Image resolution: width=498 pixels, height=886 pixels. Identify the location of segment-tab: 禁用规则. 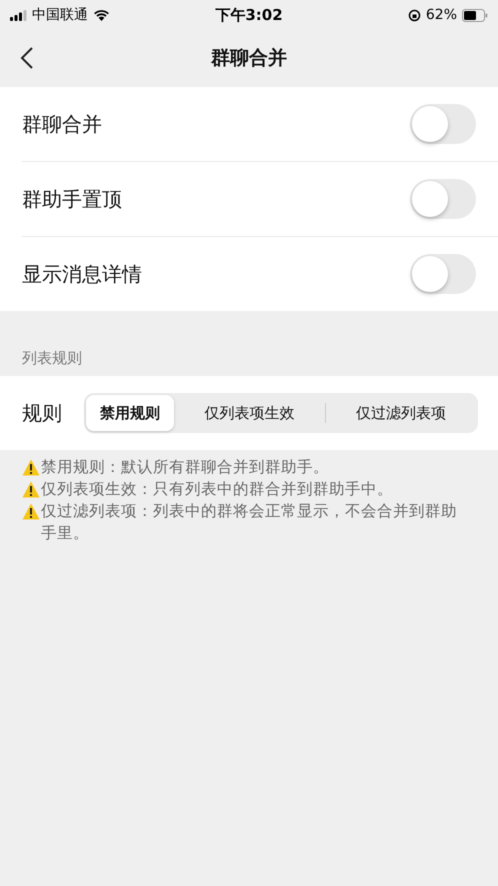
(130, 413).